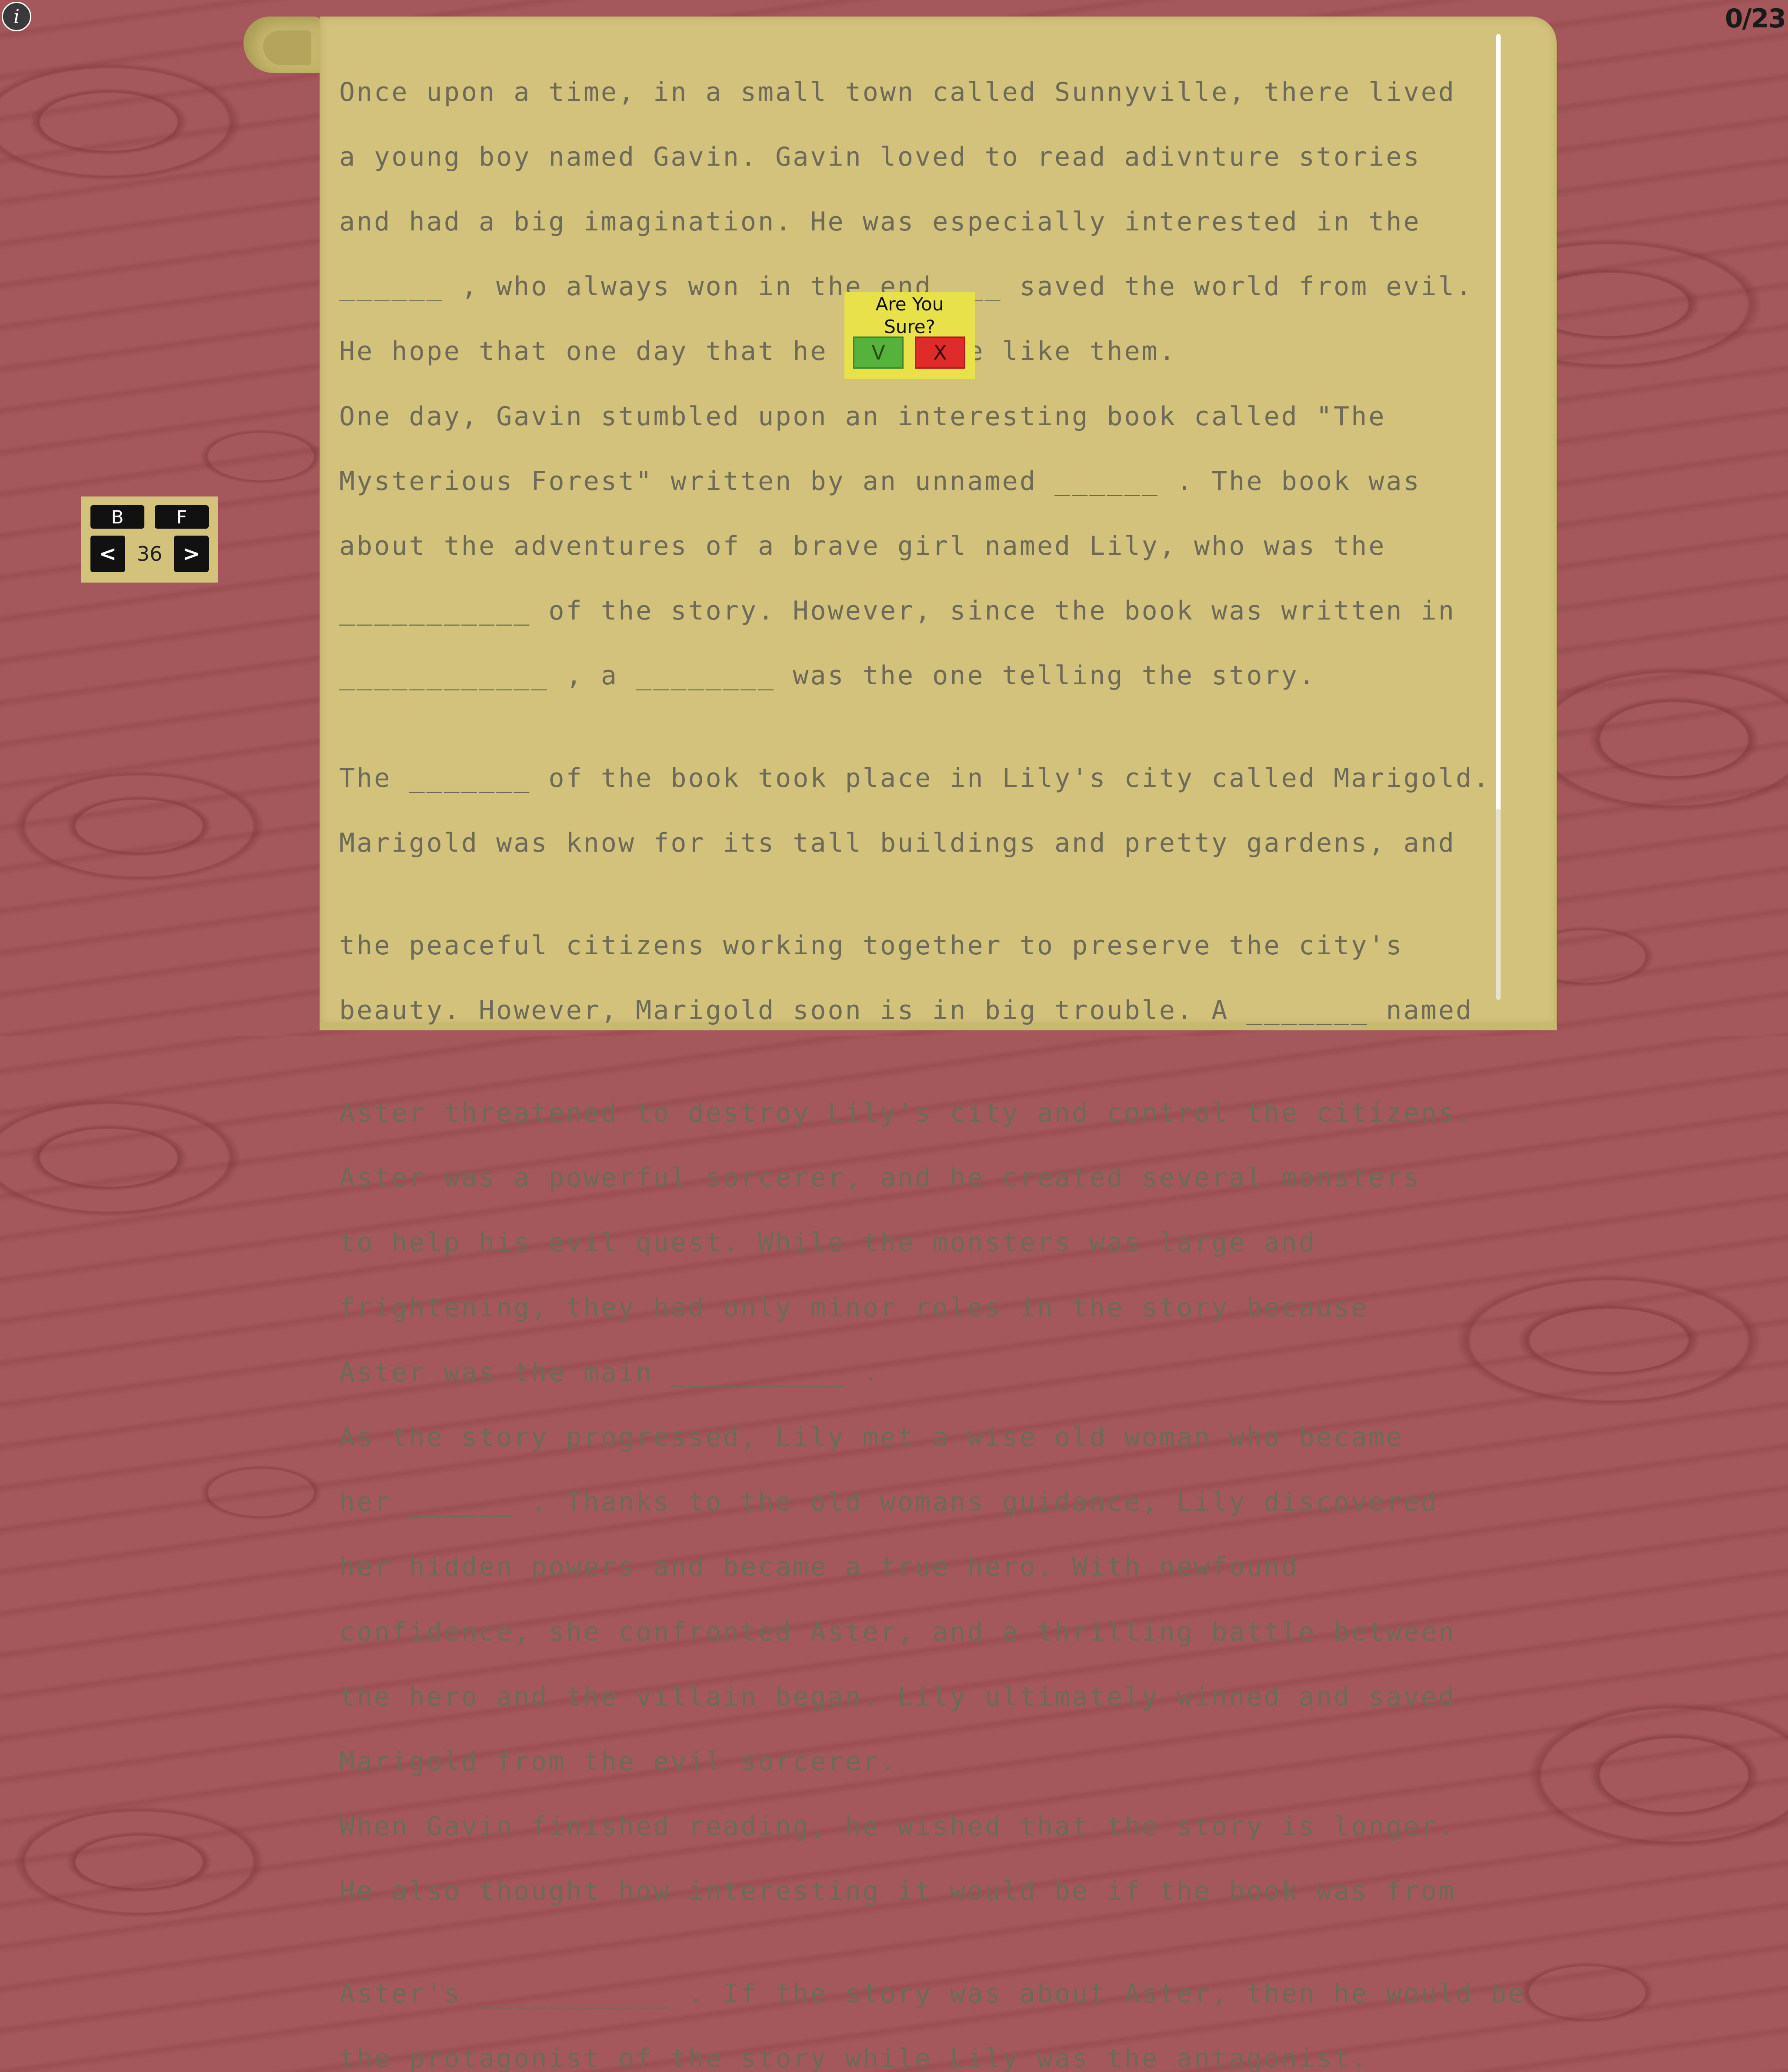  I want to click on page-control-panel: B F < 36 >, so click(149, 539).